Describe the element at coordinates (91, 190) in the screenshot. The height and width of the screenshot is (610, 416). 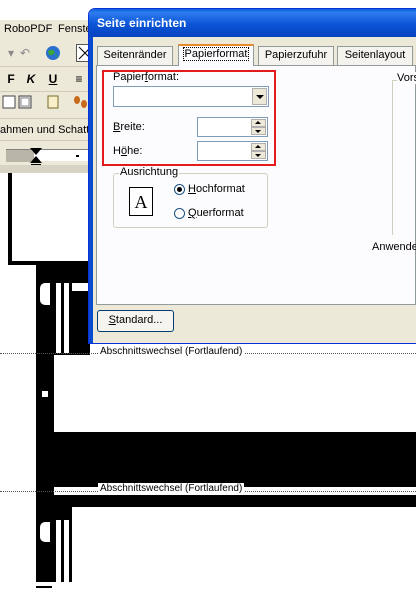
I see `dialog-frame` at that location.